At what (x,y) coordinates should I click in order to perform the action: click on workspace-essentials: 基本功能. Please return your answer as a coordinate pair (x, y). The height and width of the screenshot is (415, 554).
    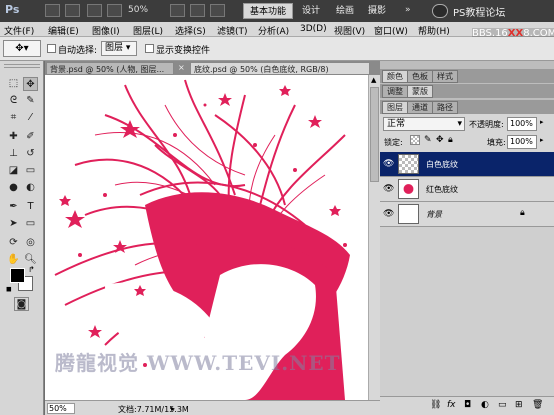
    Looking at the image, I should click on (268, 11).